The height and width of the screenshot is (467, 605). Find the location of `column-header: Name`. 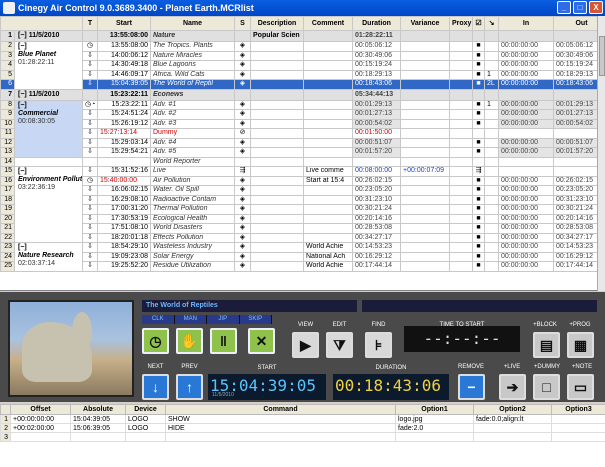

column-header: Name is located at coordinates (192, 23).